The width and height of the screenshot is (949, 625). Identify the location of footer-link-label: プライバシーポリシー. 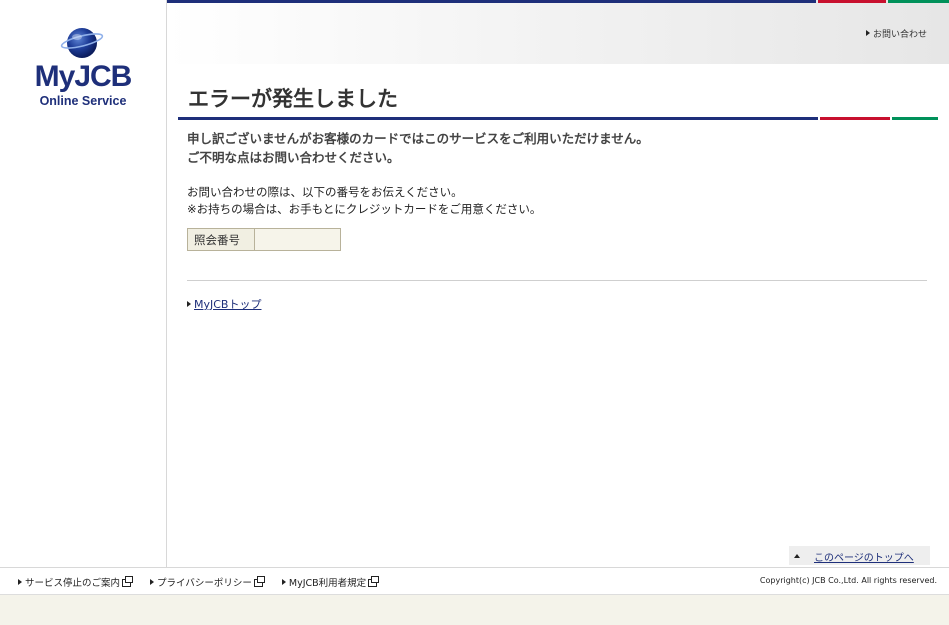
(204, 583).